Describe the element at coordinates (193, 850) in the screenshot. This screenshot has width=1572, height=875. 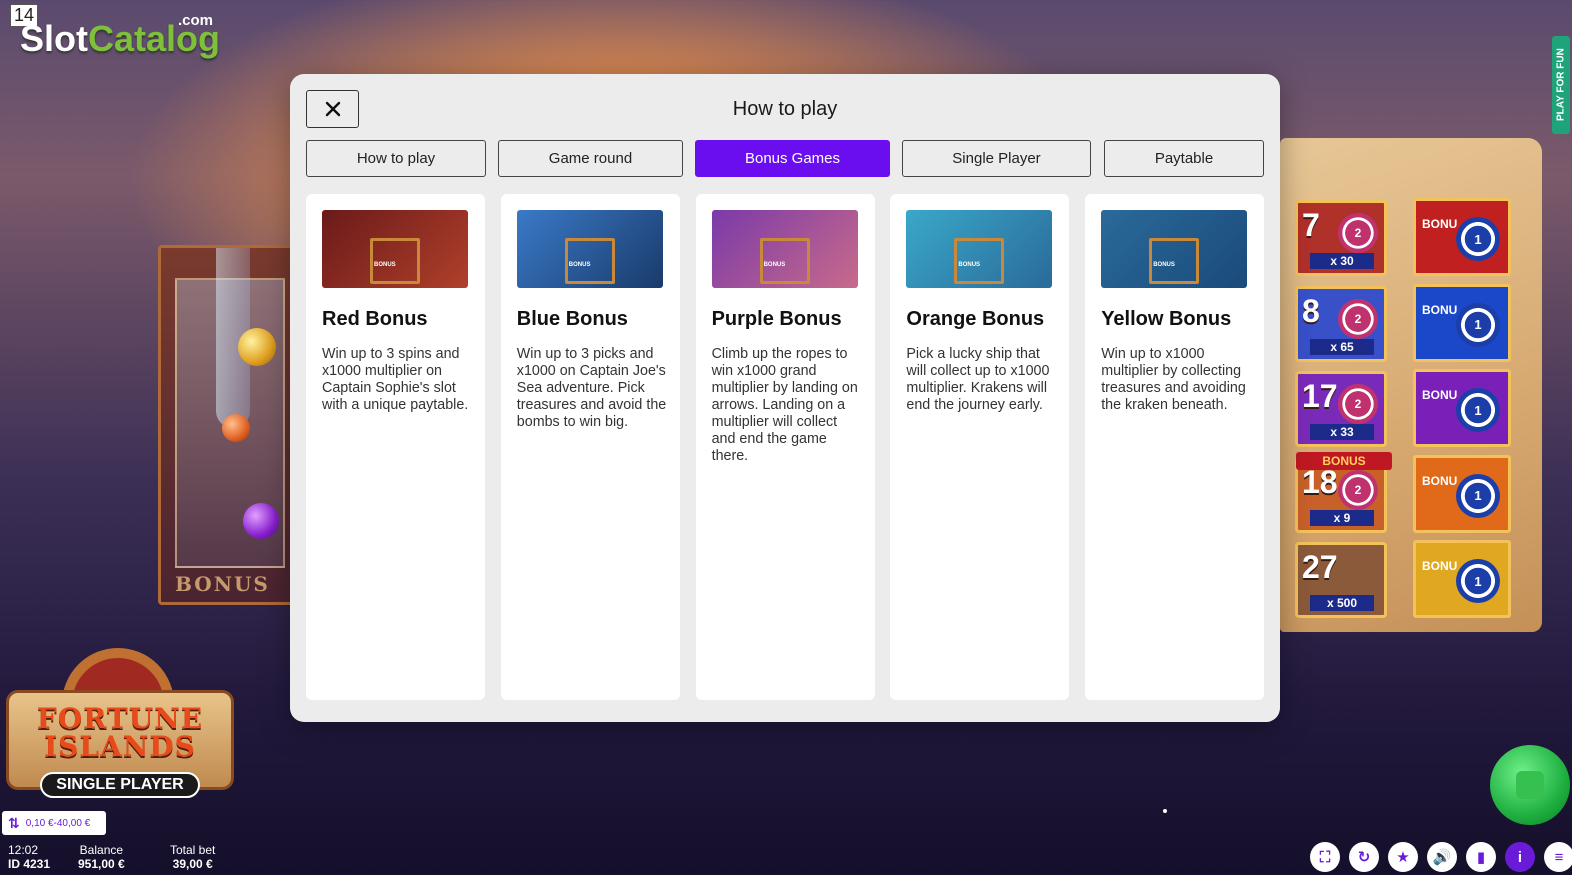
I see `total-bet-label: Total bet` at that location.